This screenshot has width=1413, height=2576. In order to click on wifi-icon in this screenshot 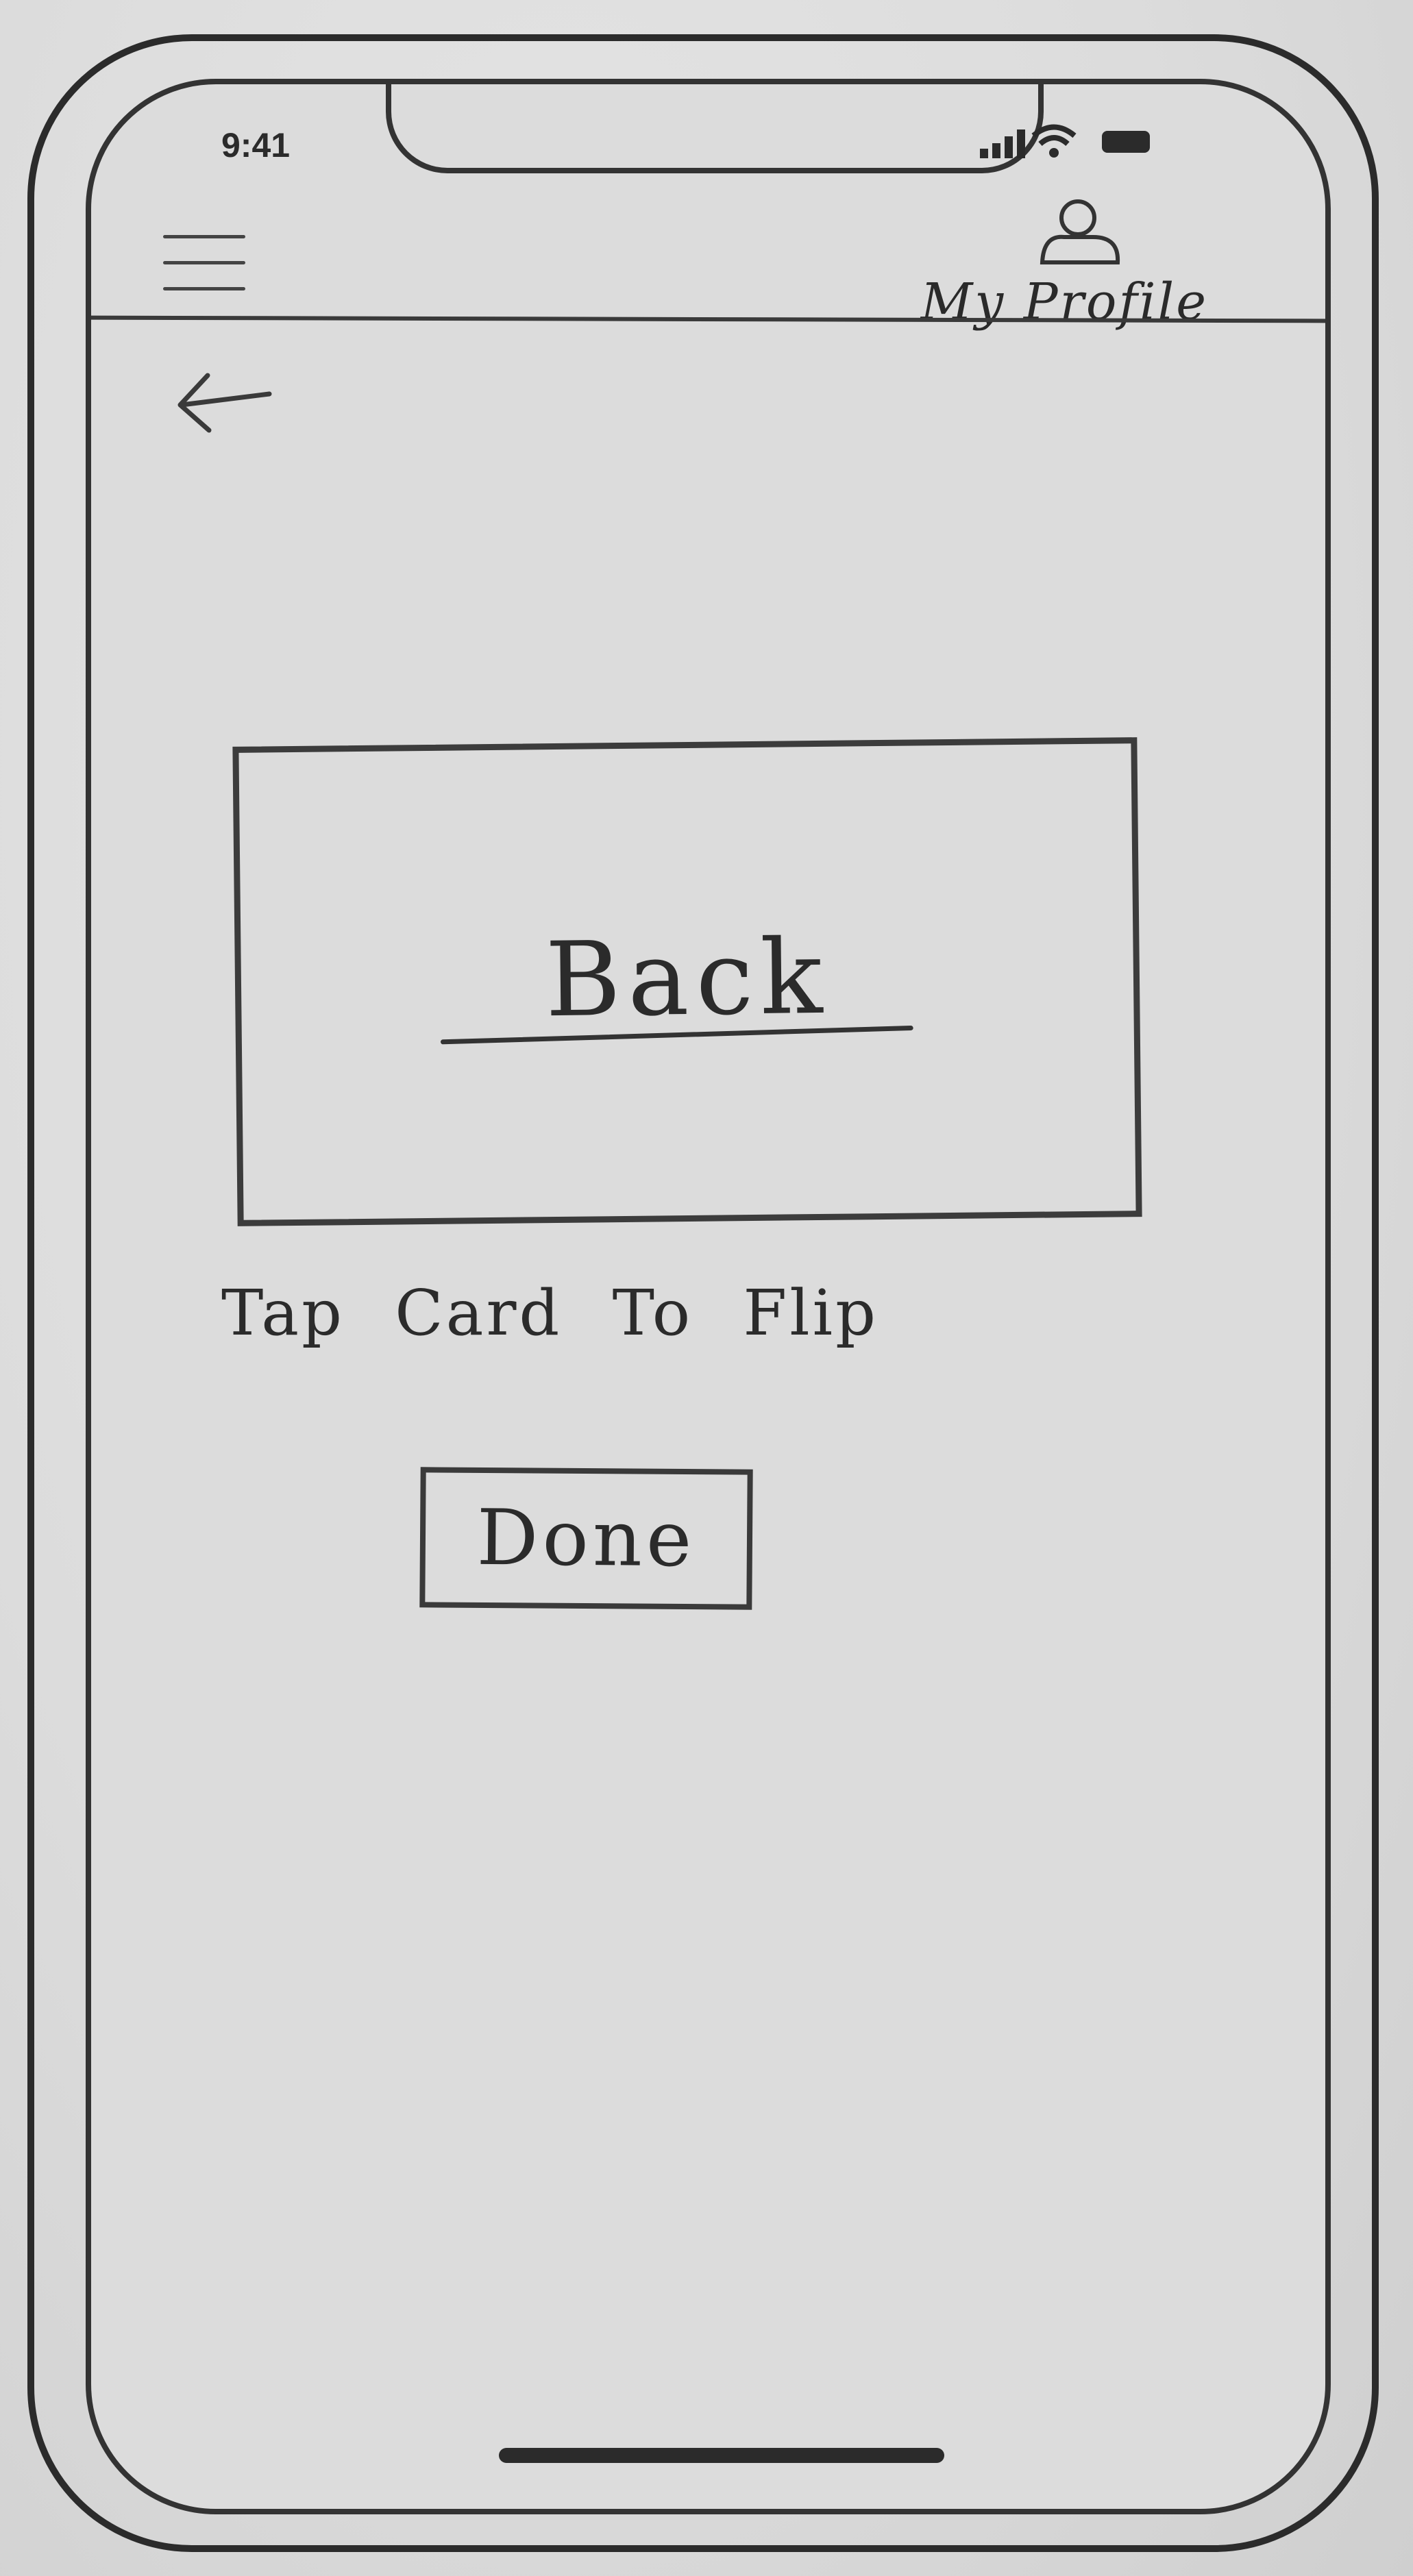, I will do `click(1054, 141)`.